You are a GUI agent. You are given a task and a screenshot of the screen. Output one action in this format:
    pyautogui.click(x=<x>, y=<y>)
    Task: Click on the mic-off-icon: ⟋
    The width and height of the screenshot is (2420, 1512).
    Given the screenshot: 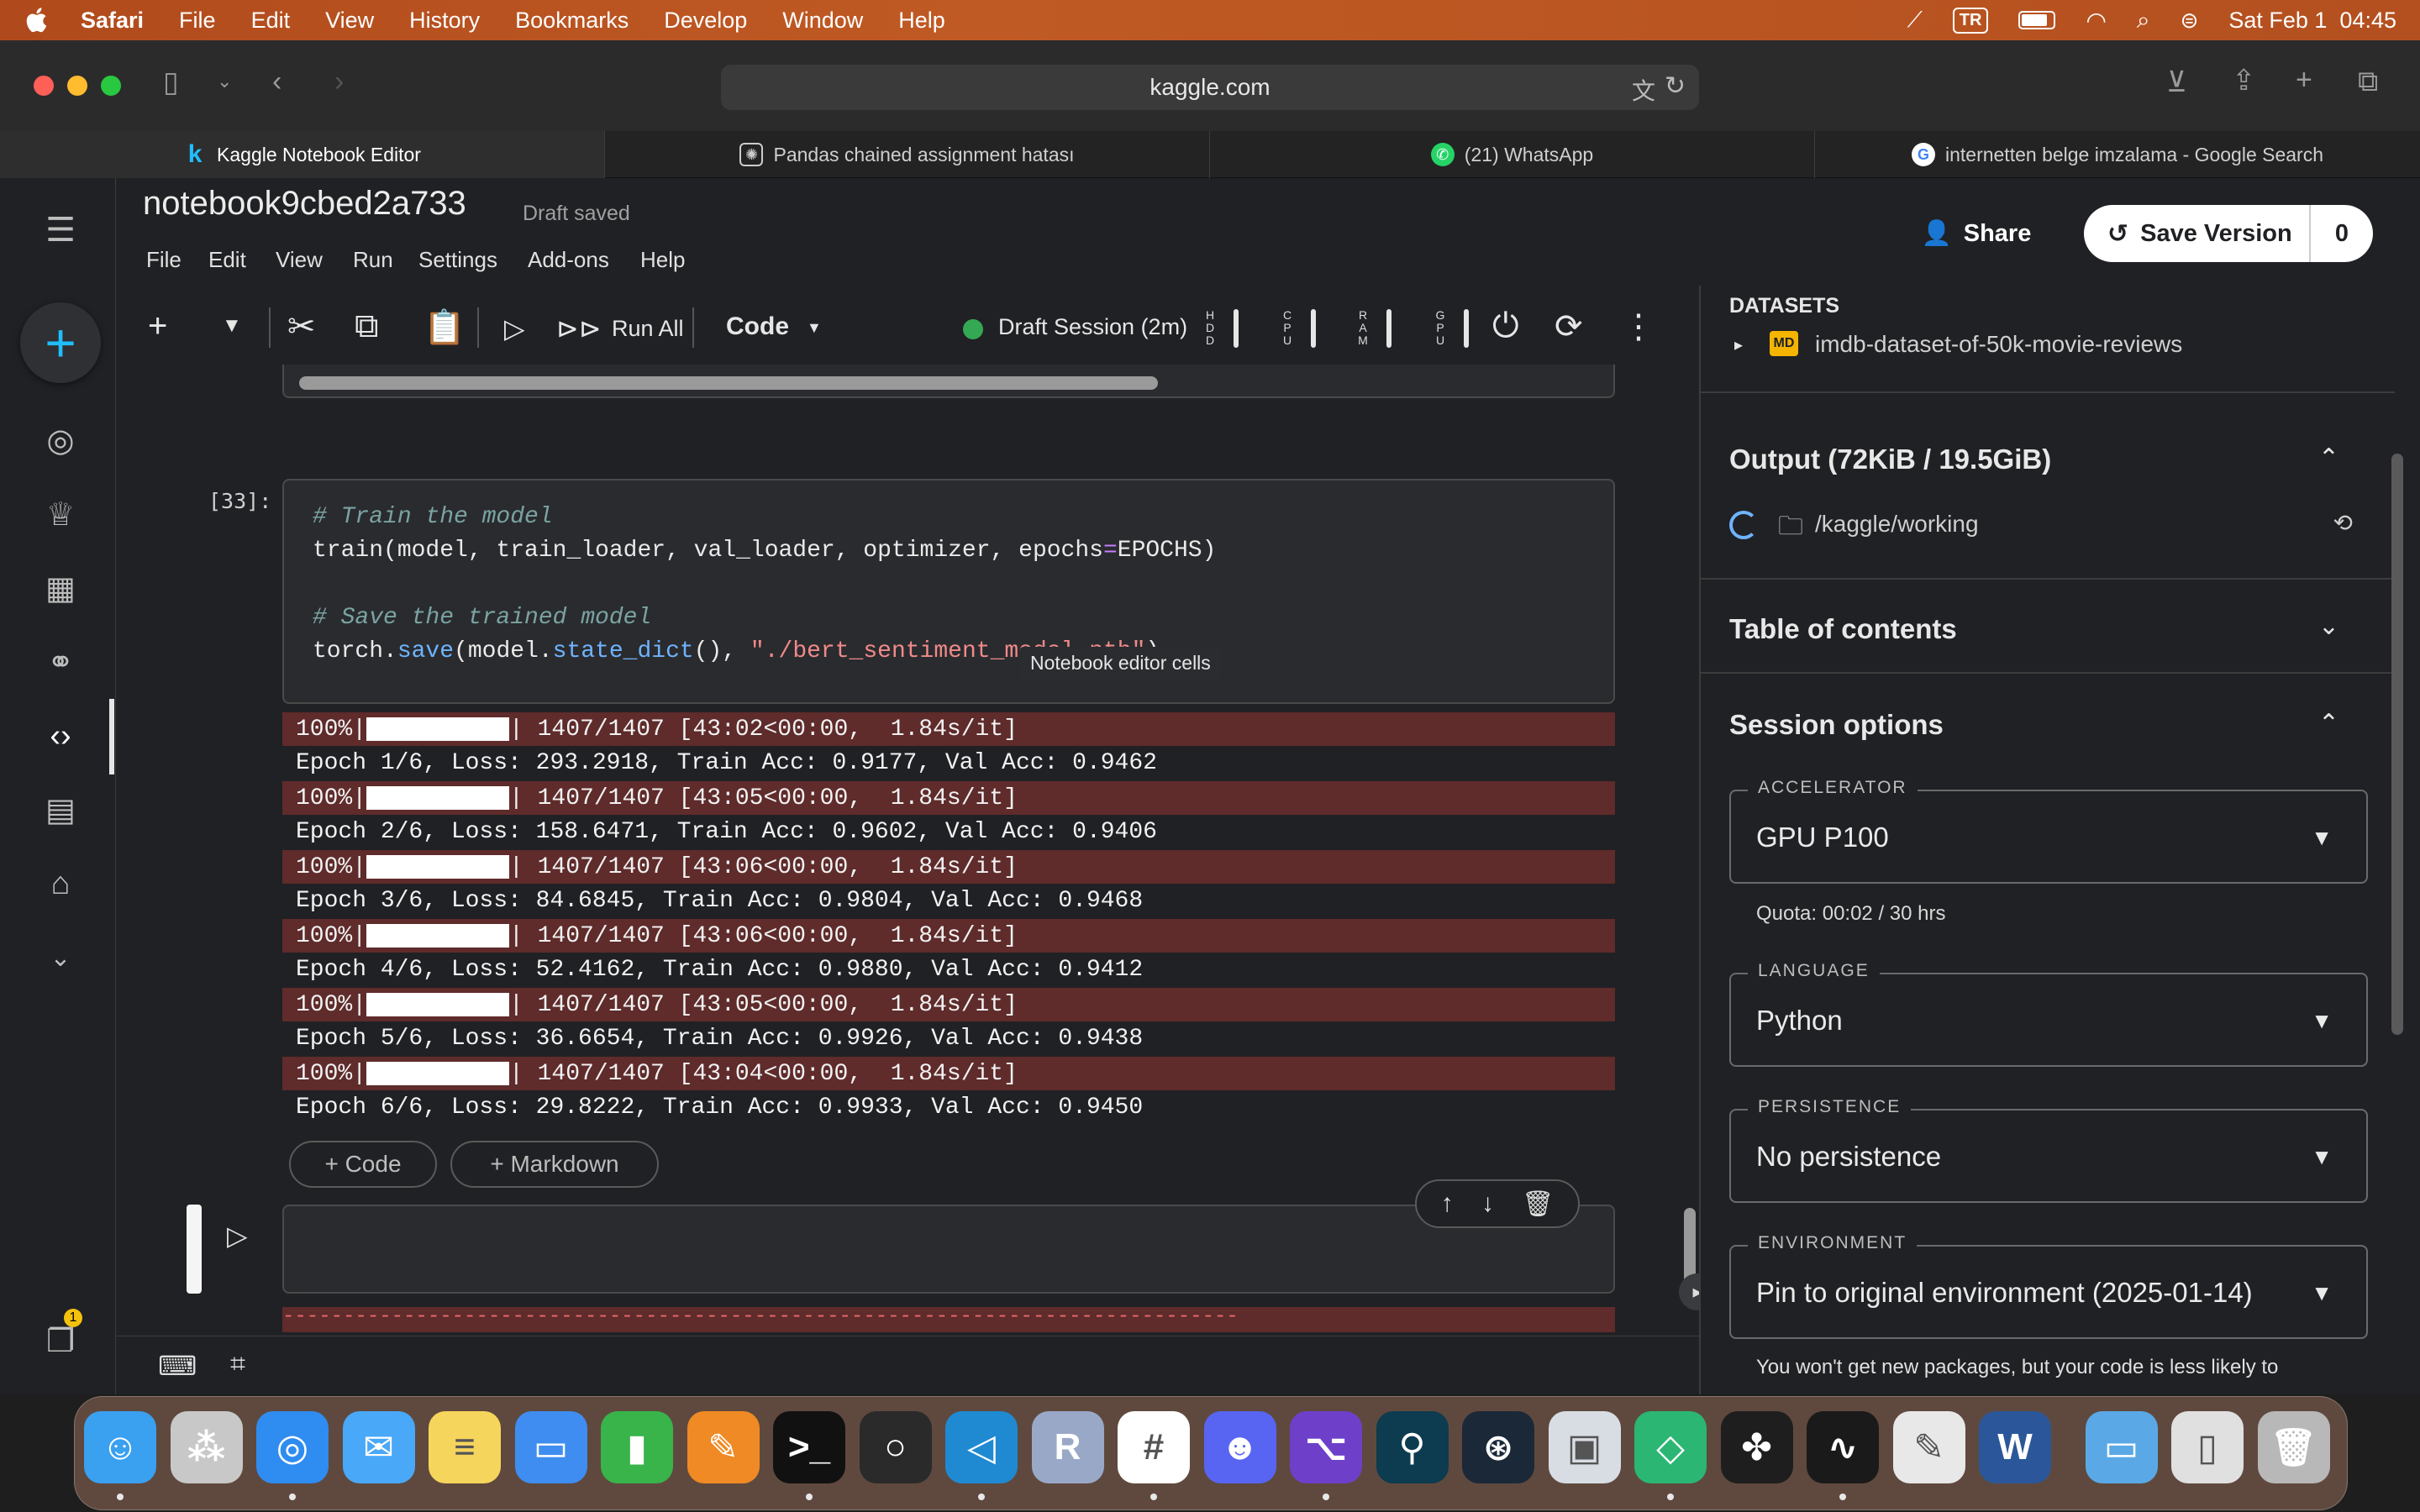 What is the action you would take?
    pyautogui.click(x=1915, y=20)
    